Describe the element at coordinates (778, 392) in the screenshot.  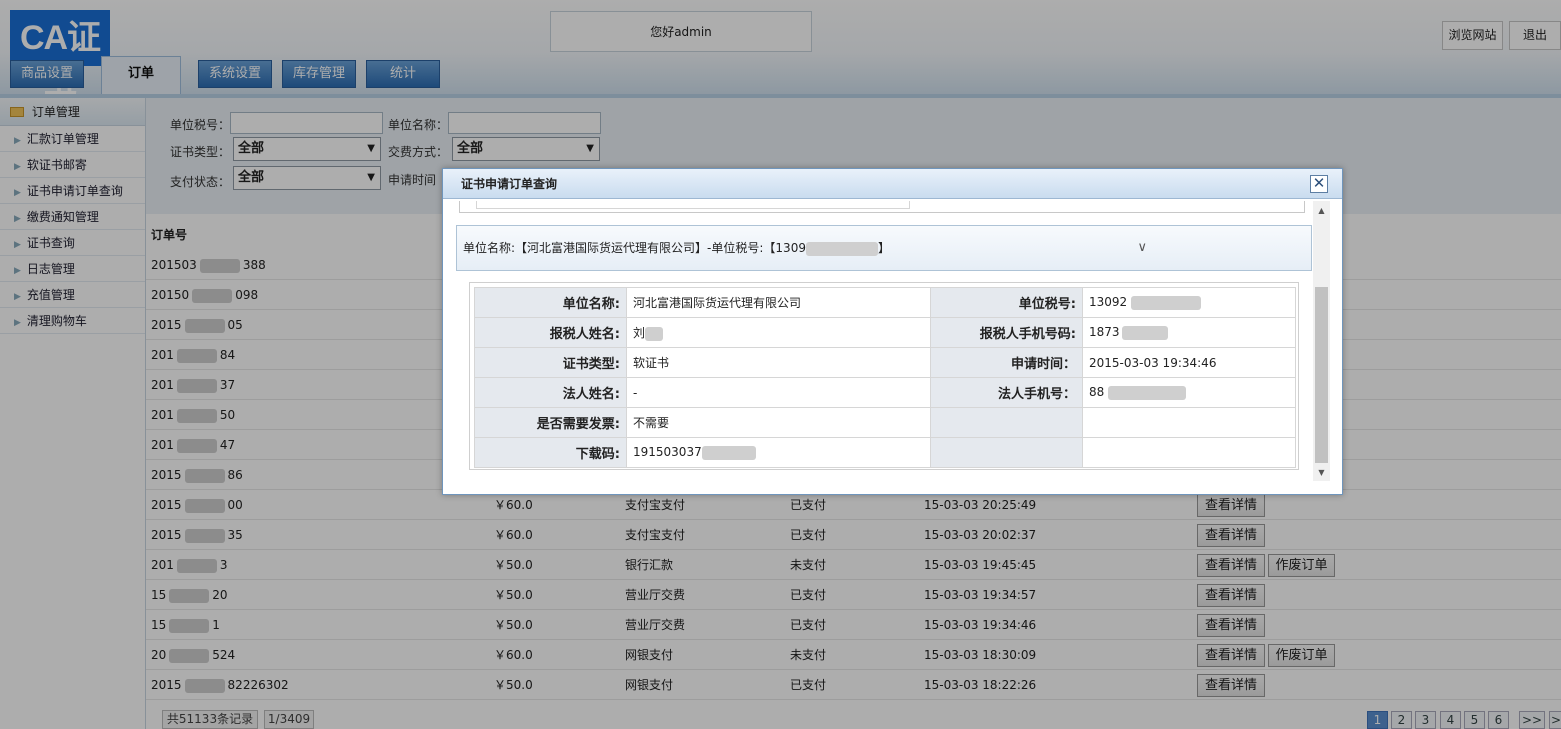
I see `legal-name-value: -` at that location.